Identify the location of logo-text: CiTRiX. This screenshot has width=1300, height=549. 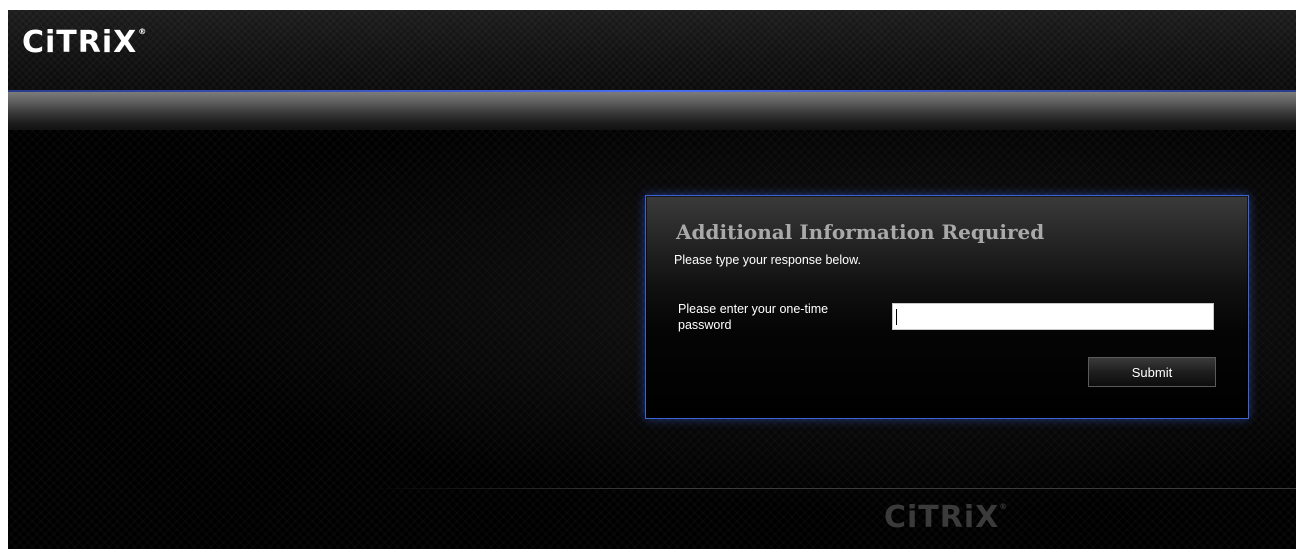
(80, 42).